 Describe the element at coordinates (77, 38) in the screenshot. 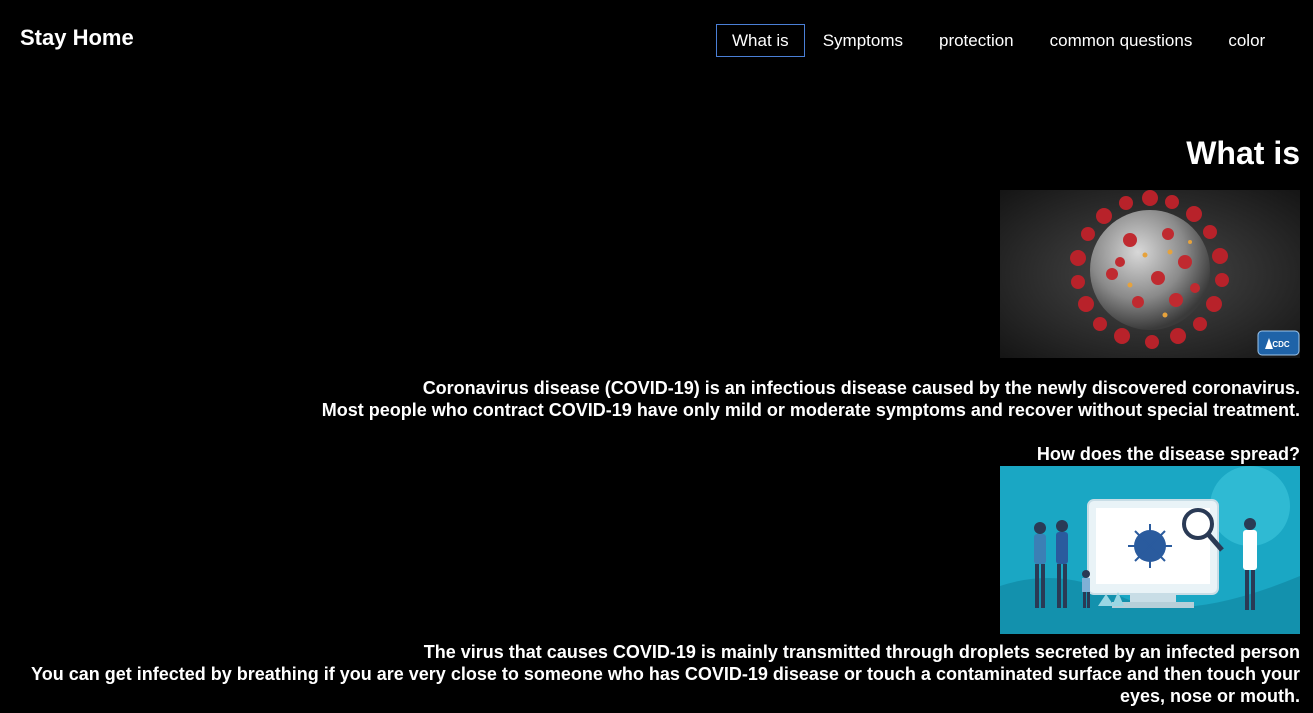

I see `brand-logo: Stay Home` at that location.